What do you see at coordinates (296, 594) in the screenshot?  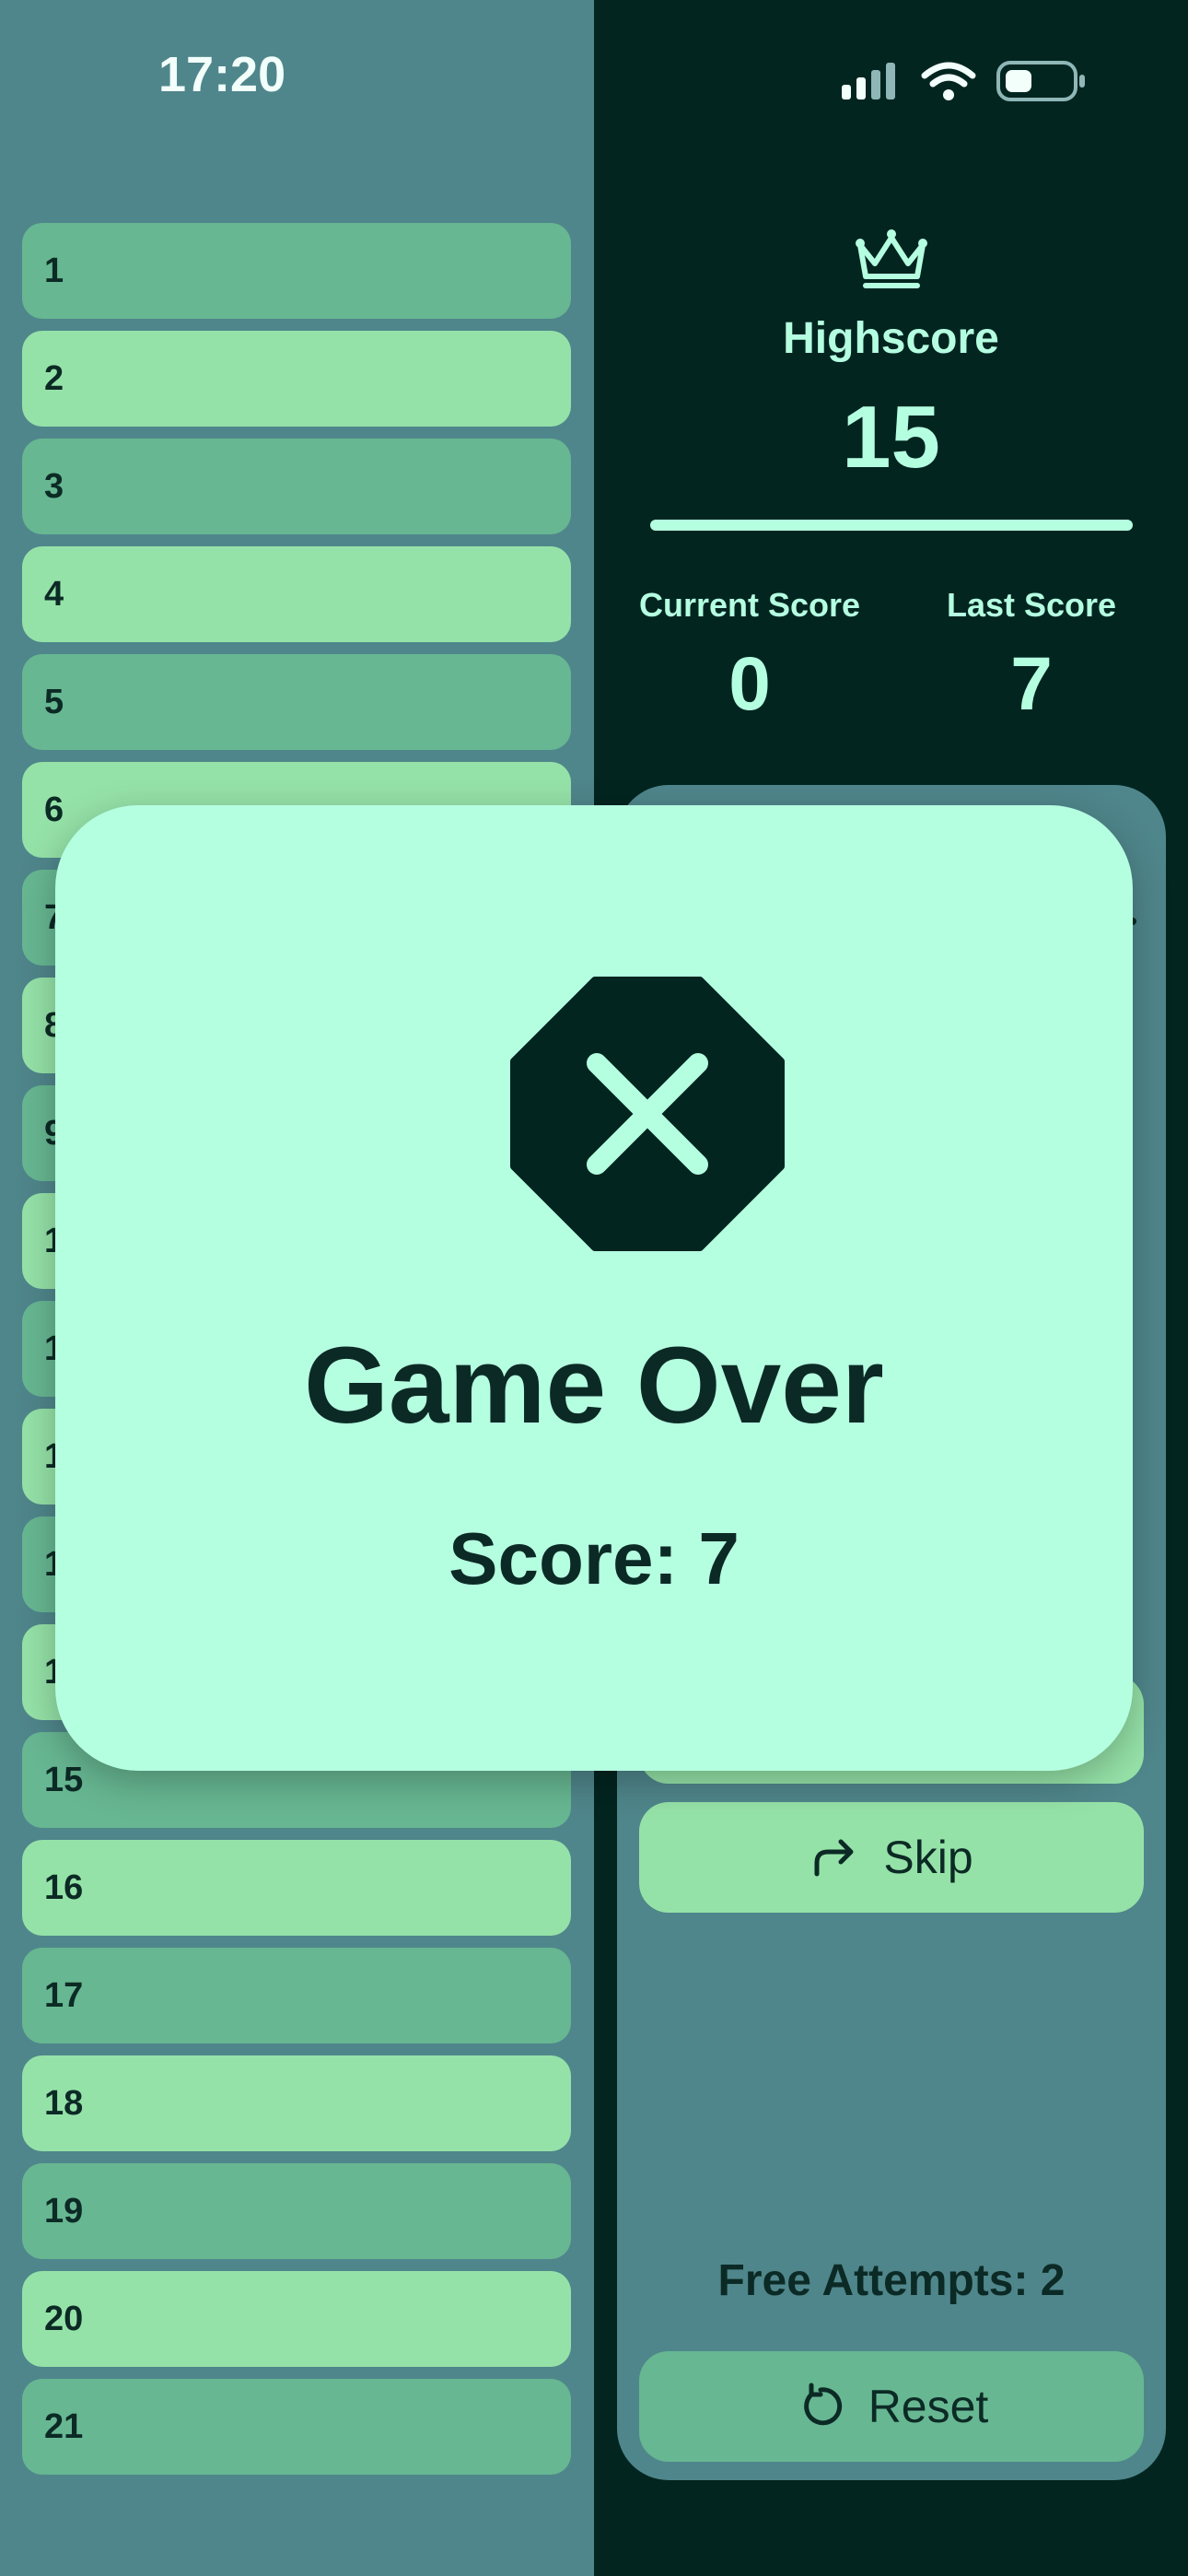 I see `list-item: 4` at bounding box center [296, 594].